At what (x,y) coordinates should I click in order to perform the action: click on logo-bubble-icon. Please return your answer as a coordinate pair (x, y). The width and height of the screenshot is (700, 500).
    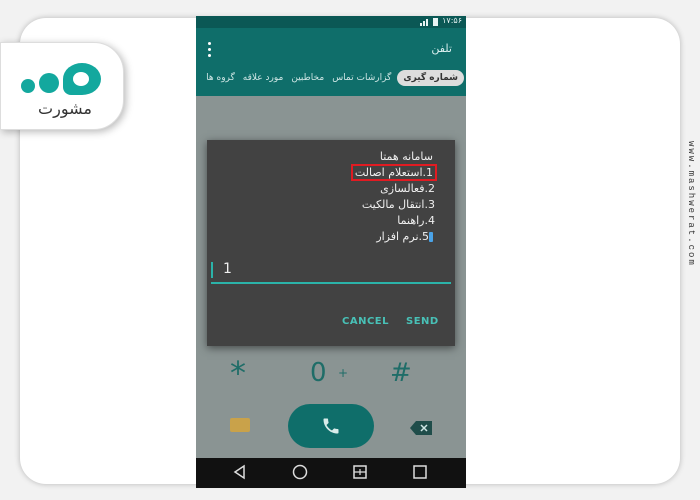
    Looking at the image, I should click on (82, 79).